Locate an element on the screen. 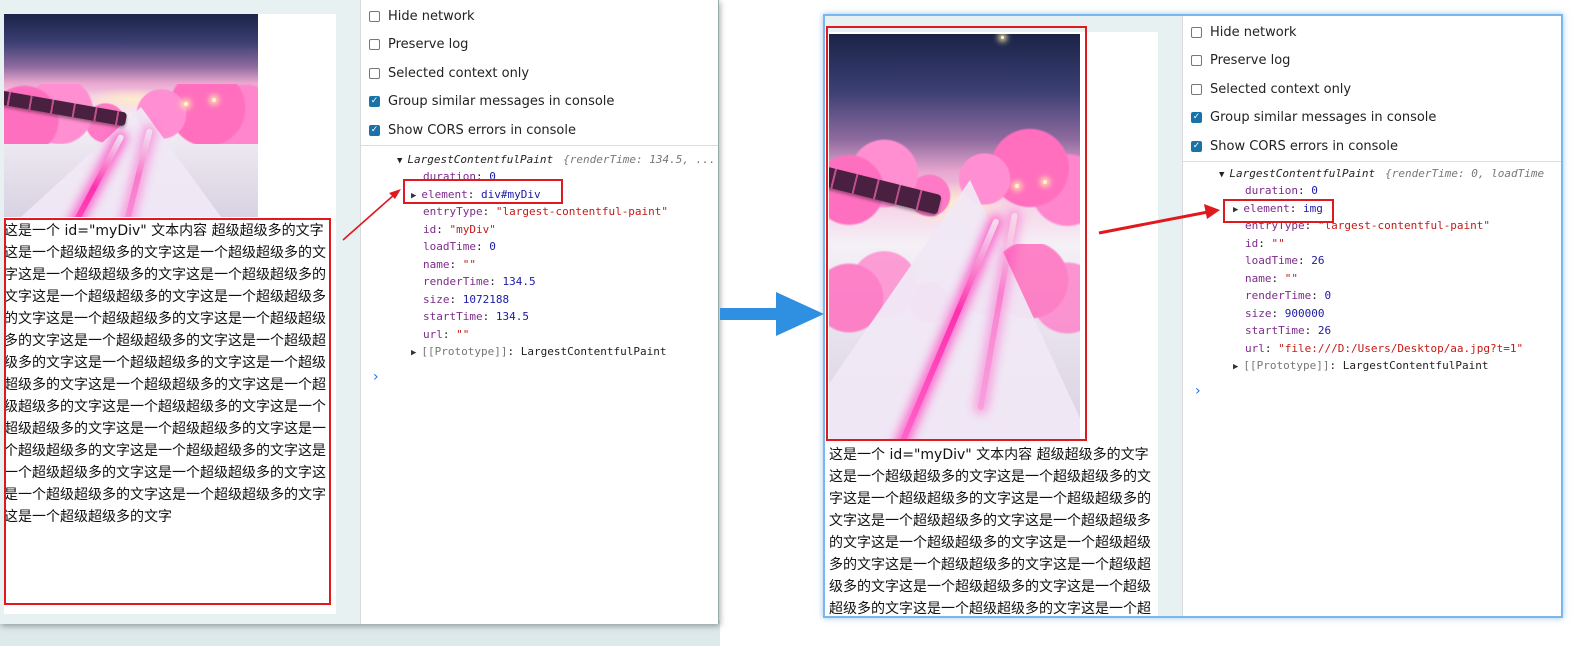  annotation-arrows is located at coordinates (781, 262).